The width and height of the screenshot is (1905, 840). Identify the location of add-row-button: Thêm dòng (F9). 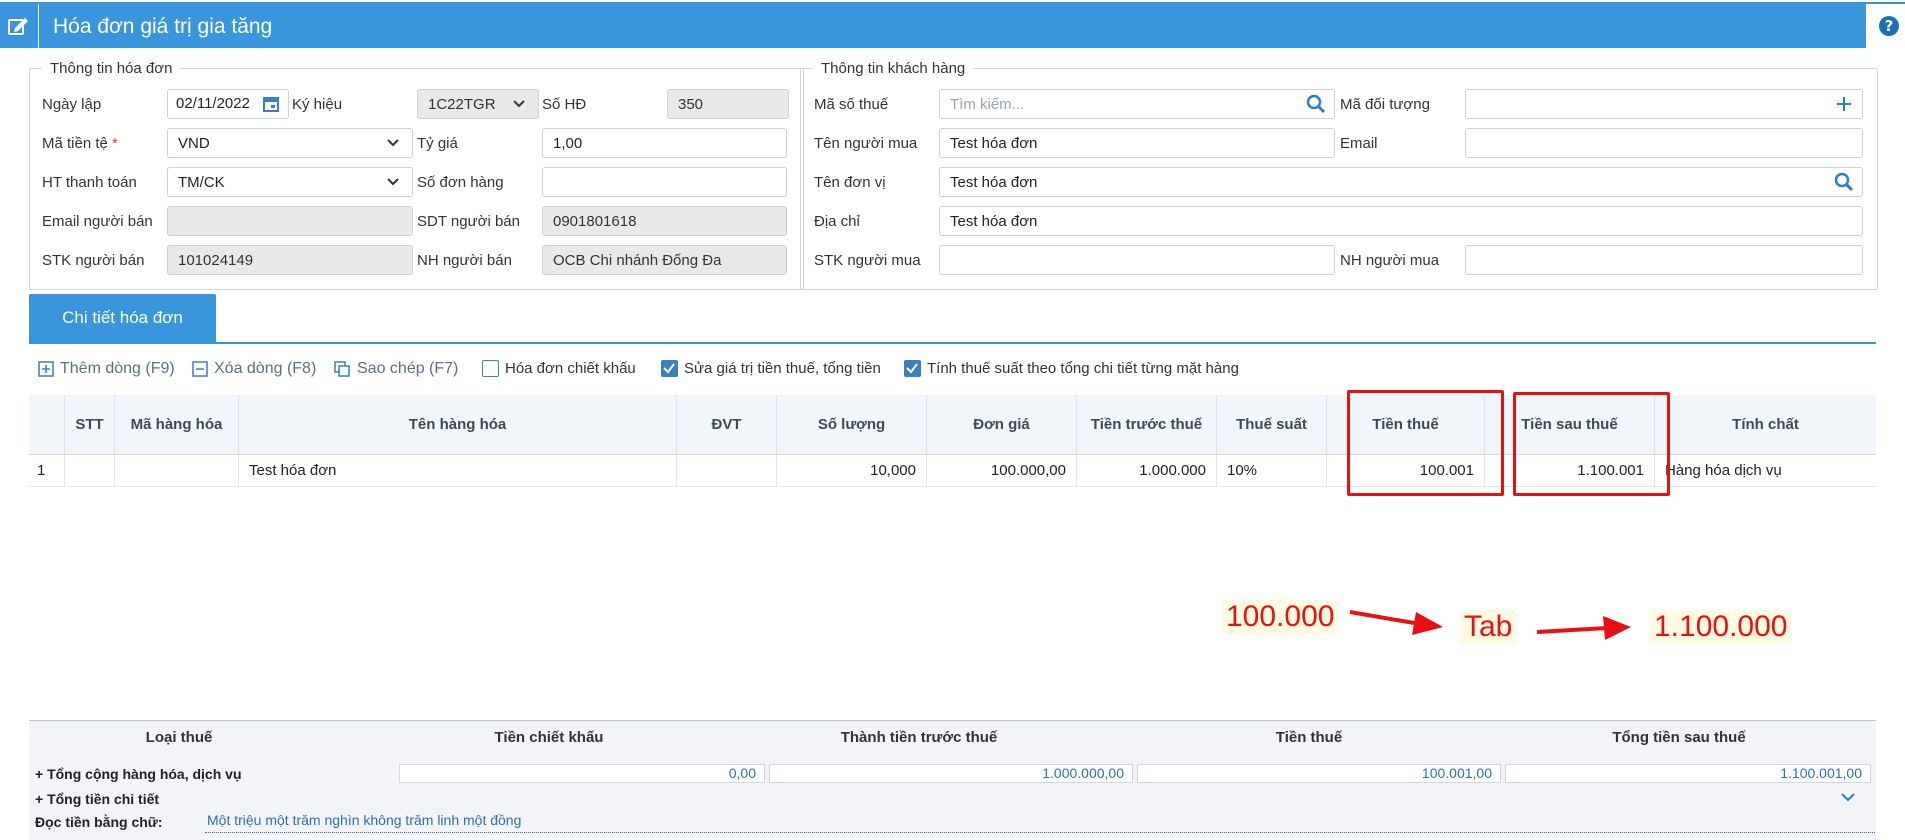
(106, 369).